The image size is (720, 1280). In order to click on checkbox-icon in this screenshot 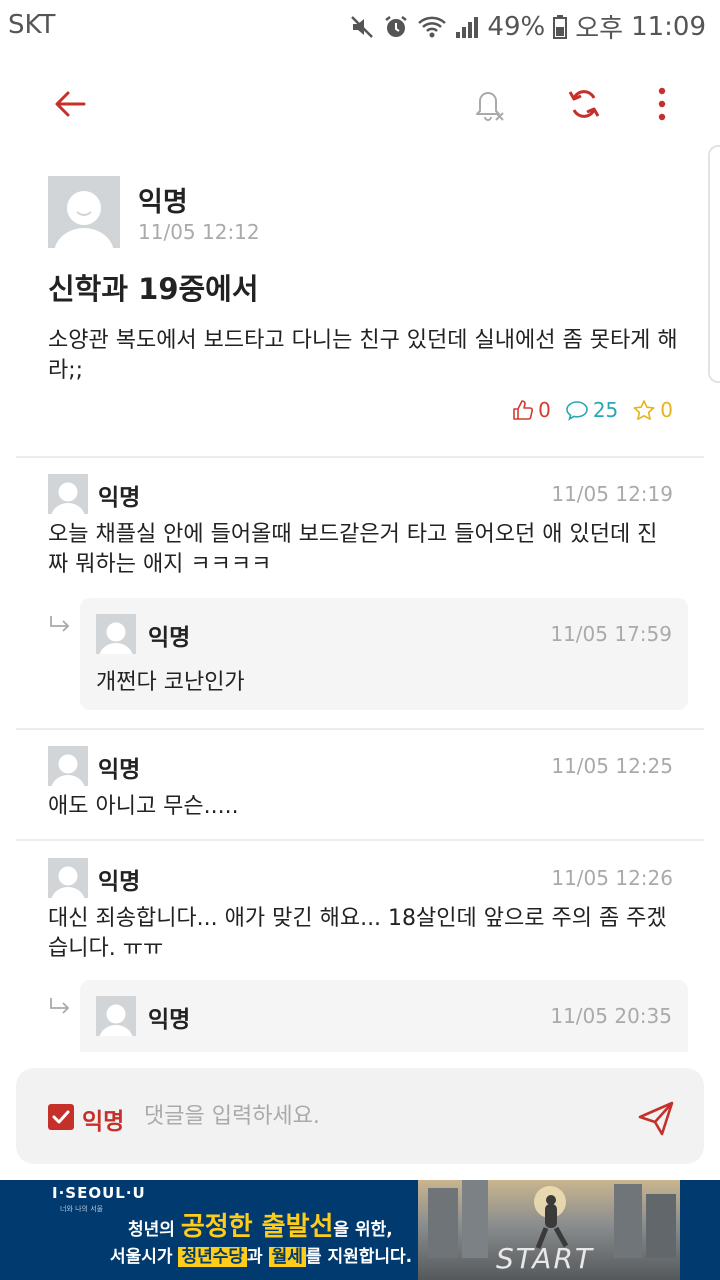, I will do `click(61, 1117)`.